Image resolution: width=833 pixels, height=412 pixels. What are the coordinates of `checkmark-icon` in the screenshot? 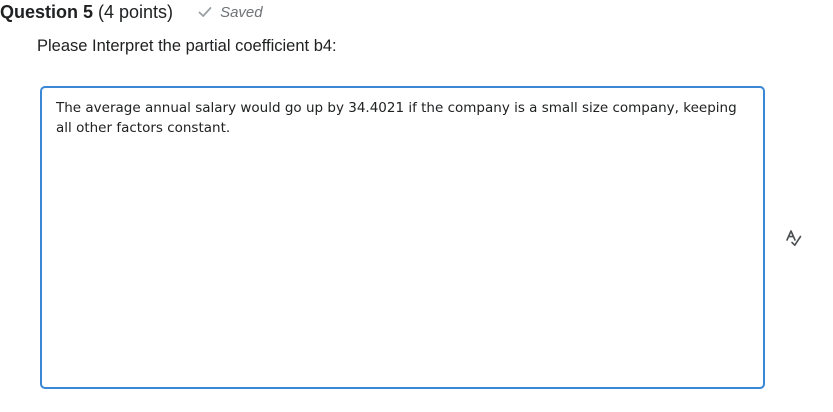 It's located at (205, 12).